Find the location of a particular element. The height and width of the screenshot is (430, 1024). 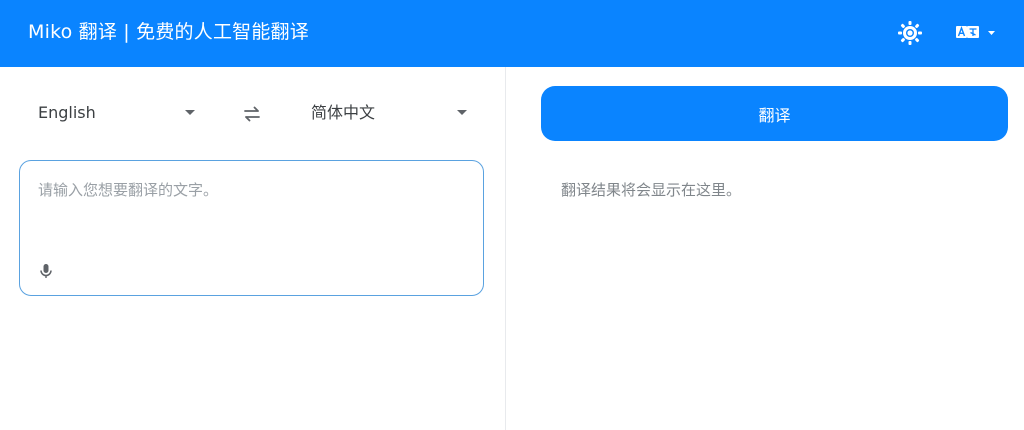

source-text-box is located at coordinates (251, 228).